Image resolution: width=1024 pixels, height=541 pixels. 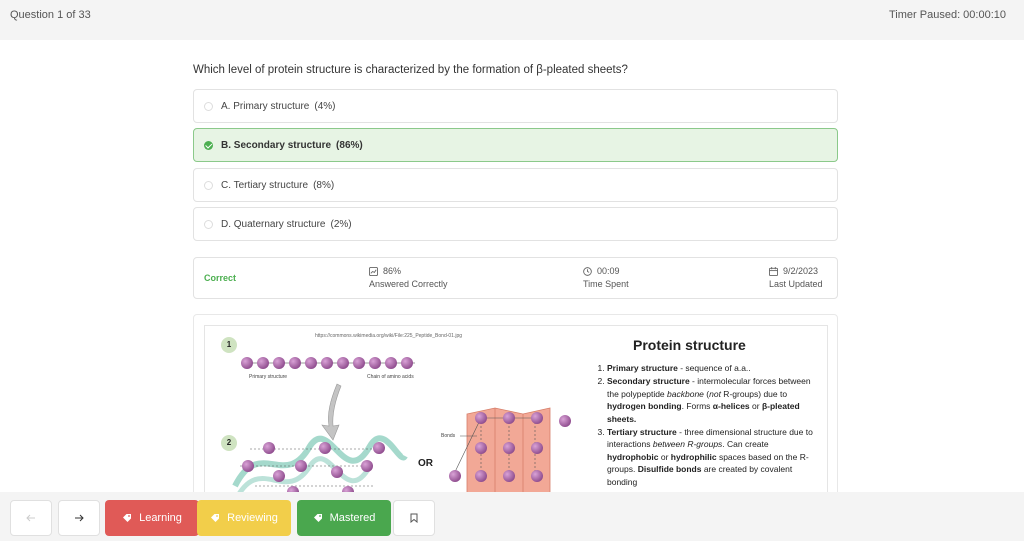 I want to click on learning-button: Learning, so click(x=152, y=518).